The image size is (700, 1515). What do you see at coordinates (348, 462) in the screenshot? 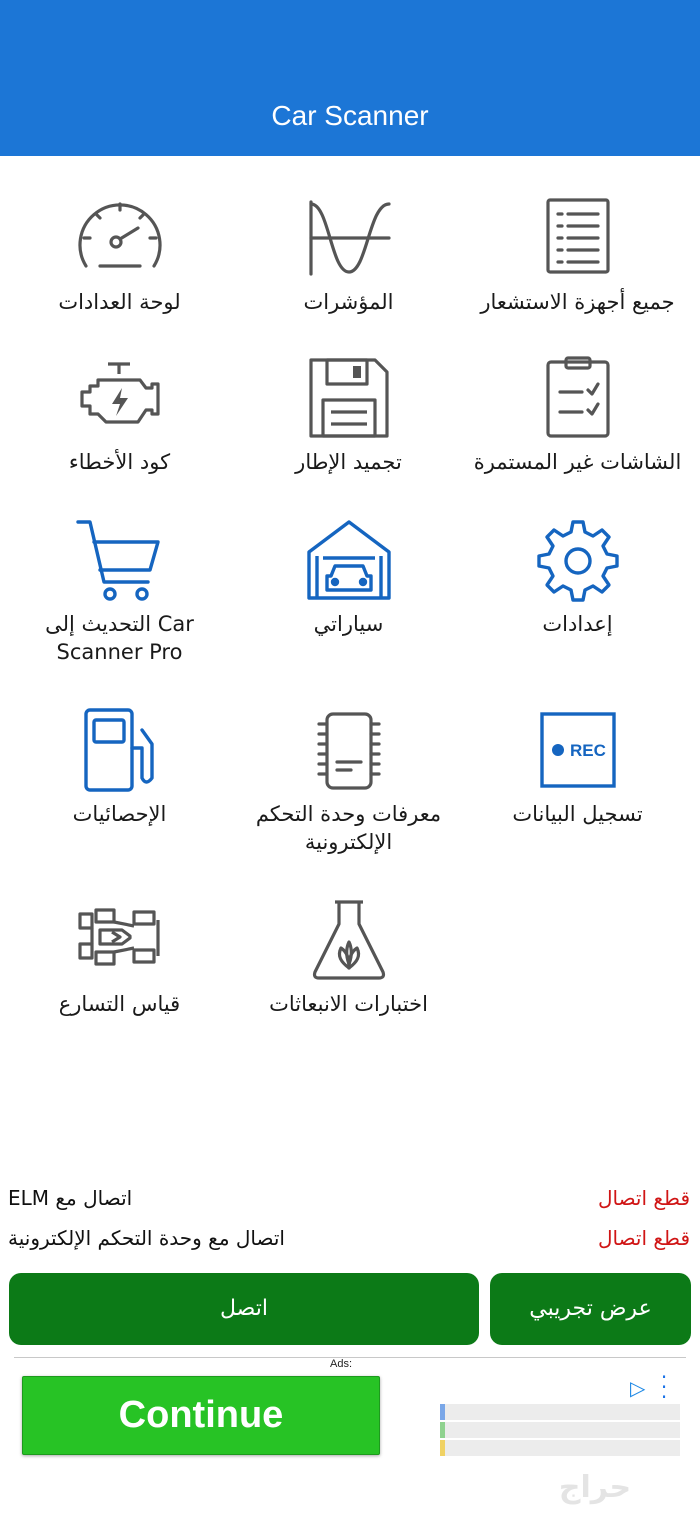
I see `menu-item-label: تجميد الإطار` at bounding box center [348, 462].